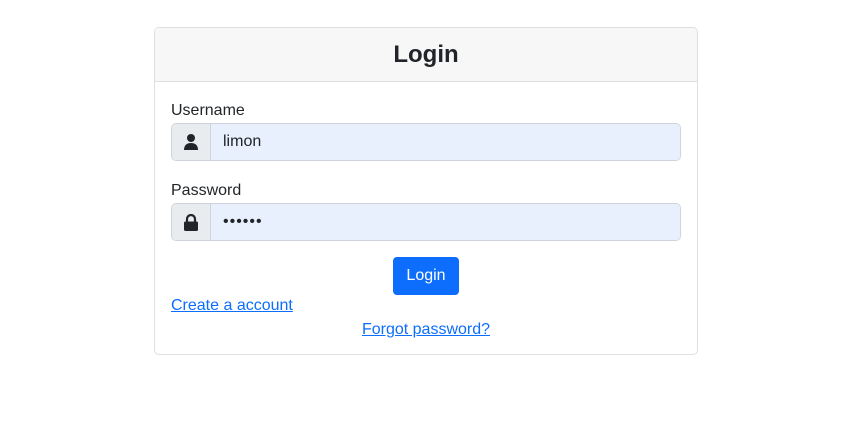 The height and width of the screenshot is (443, 863). I want to click on forgot-password-link: Forgot password?, so click(426, 329).